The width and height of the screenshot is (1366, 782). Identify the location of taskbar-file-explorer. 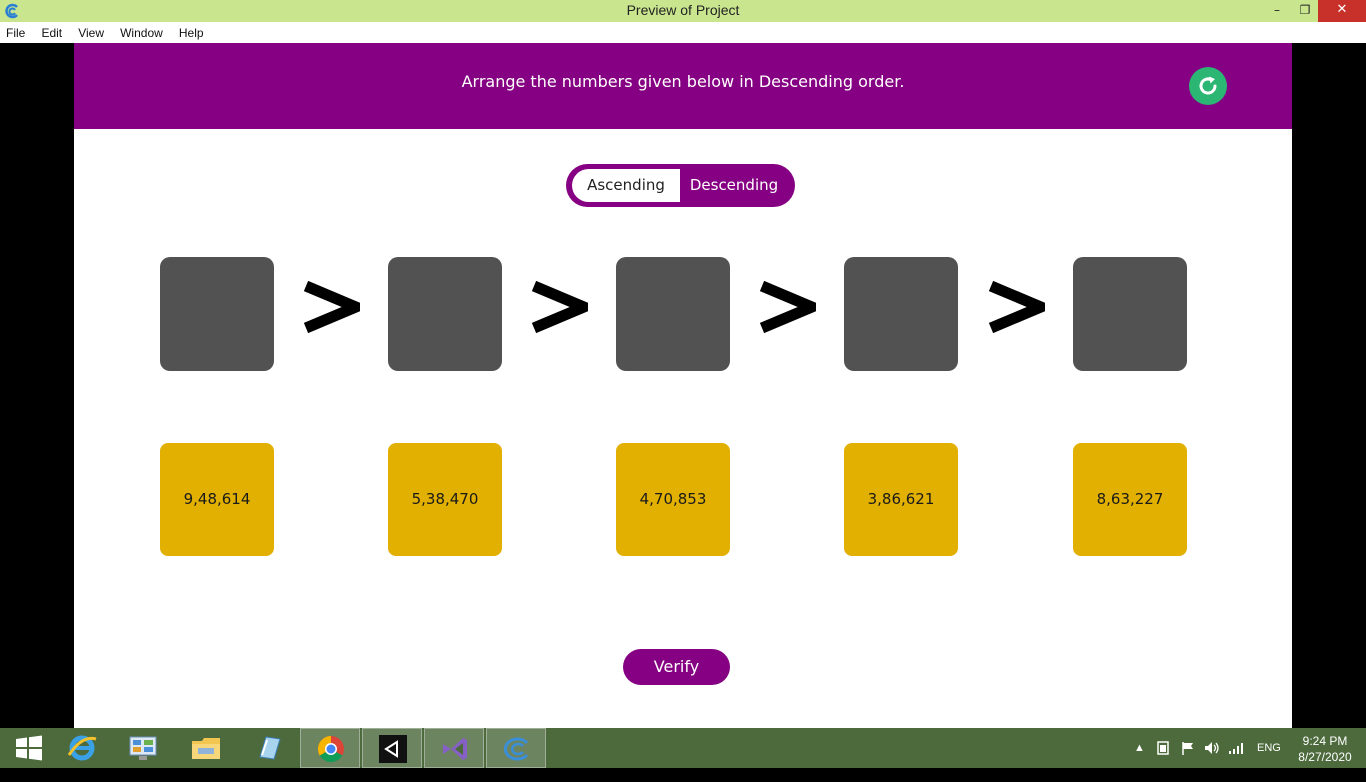
(206, 748).